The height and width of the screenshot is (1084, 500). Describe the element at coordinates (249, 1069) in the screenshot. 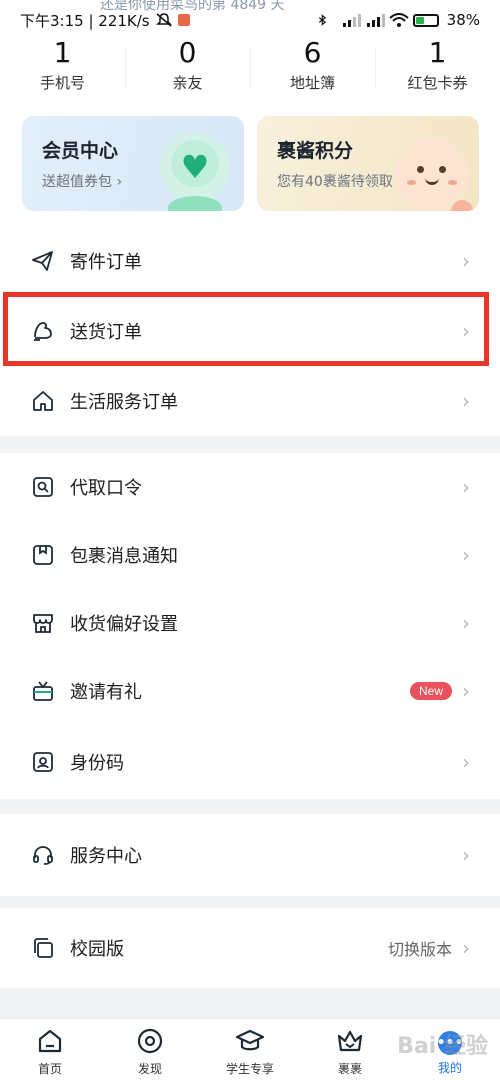

I see `tab-label: 学生专享` at that location.